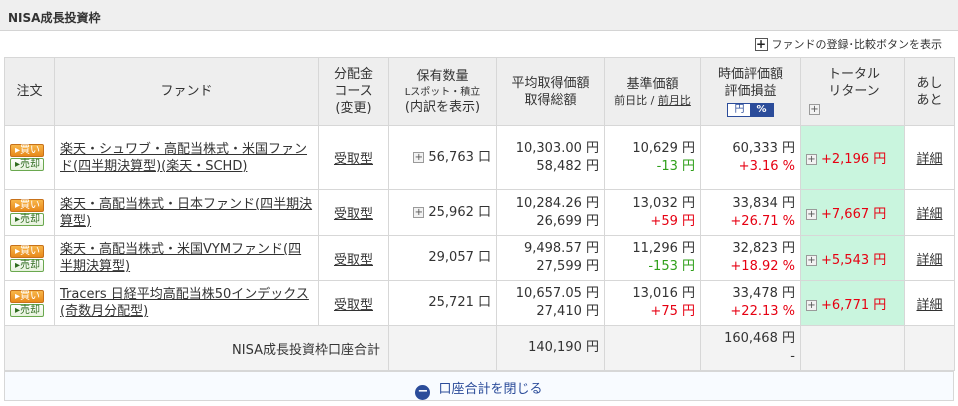  Describe the element at coordinates (442, 107) in the screenshot. I see `qty-header-3: (内訳を表示)` at that location.